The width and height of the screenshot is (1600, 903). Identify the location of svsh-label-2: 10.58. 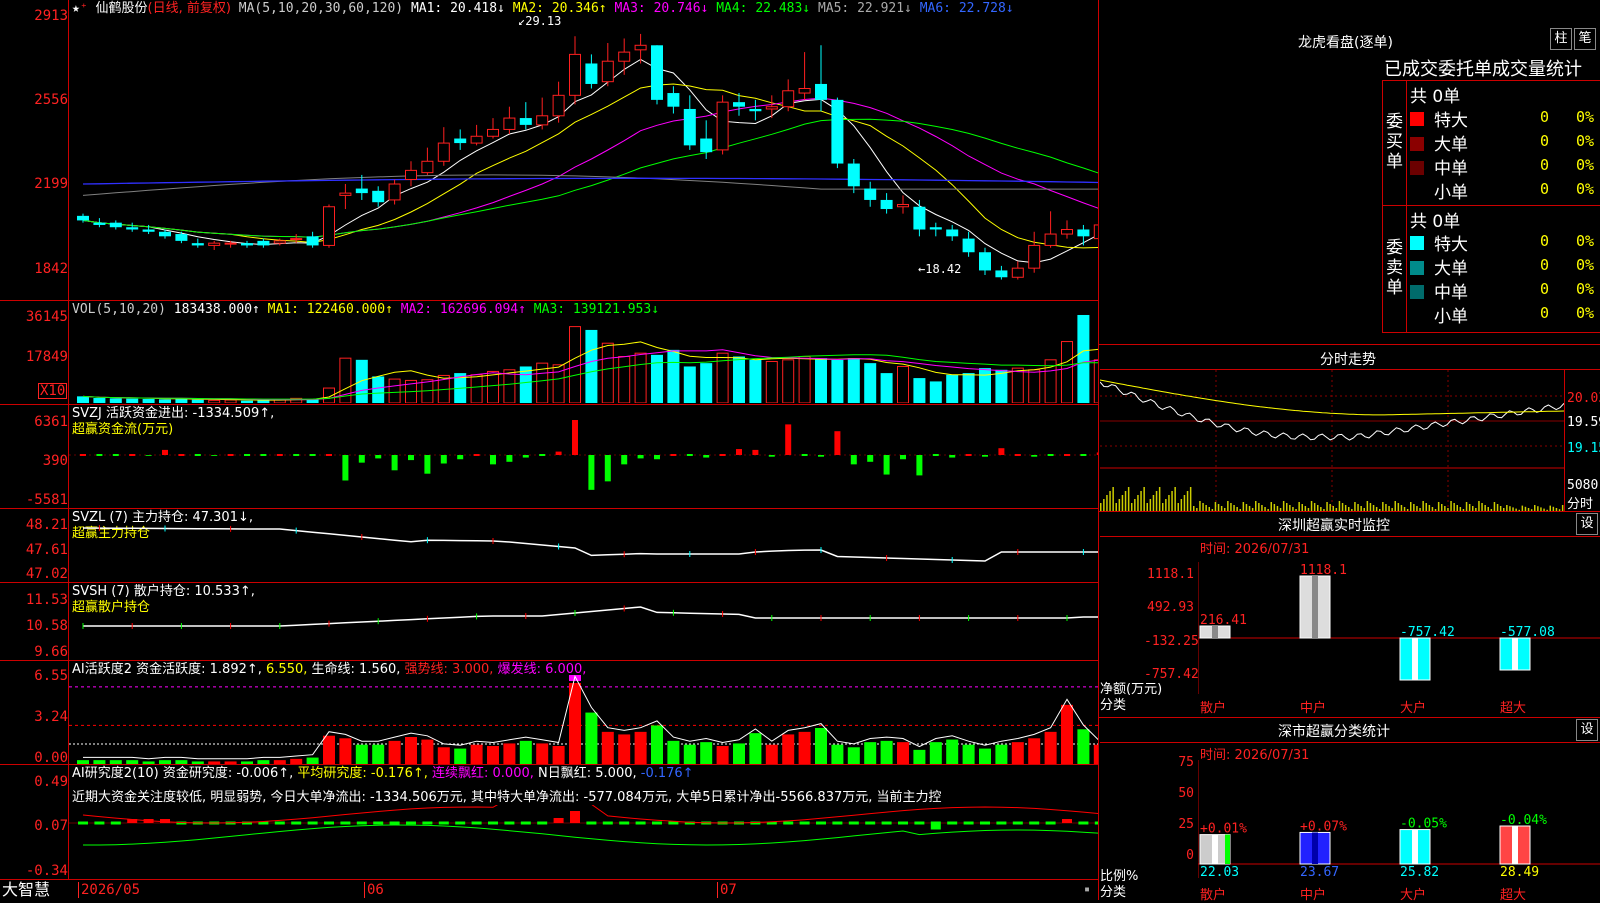
(46, 626).